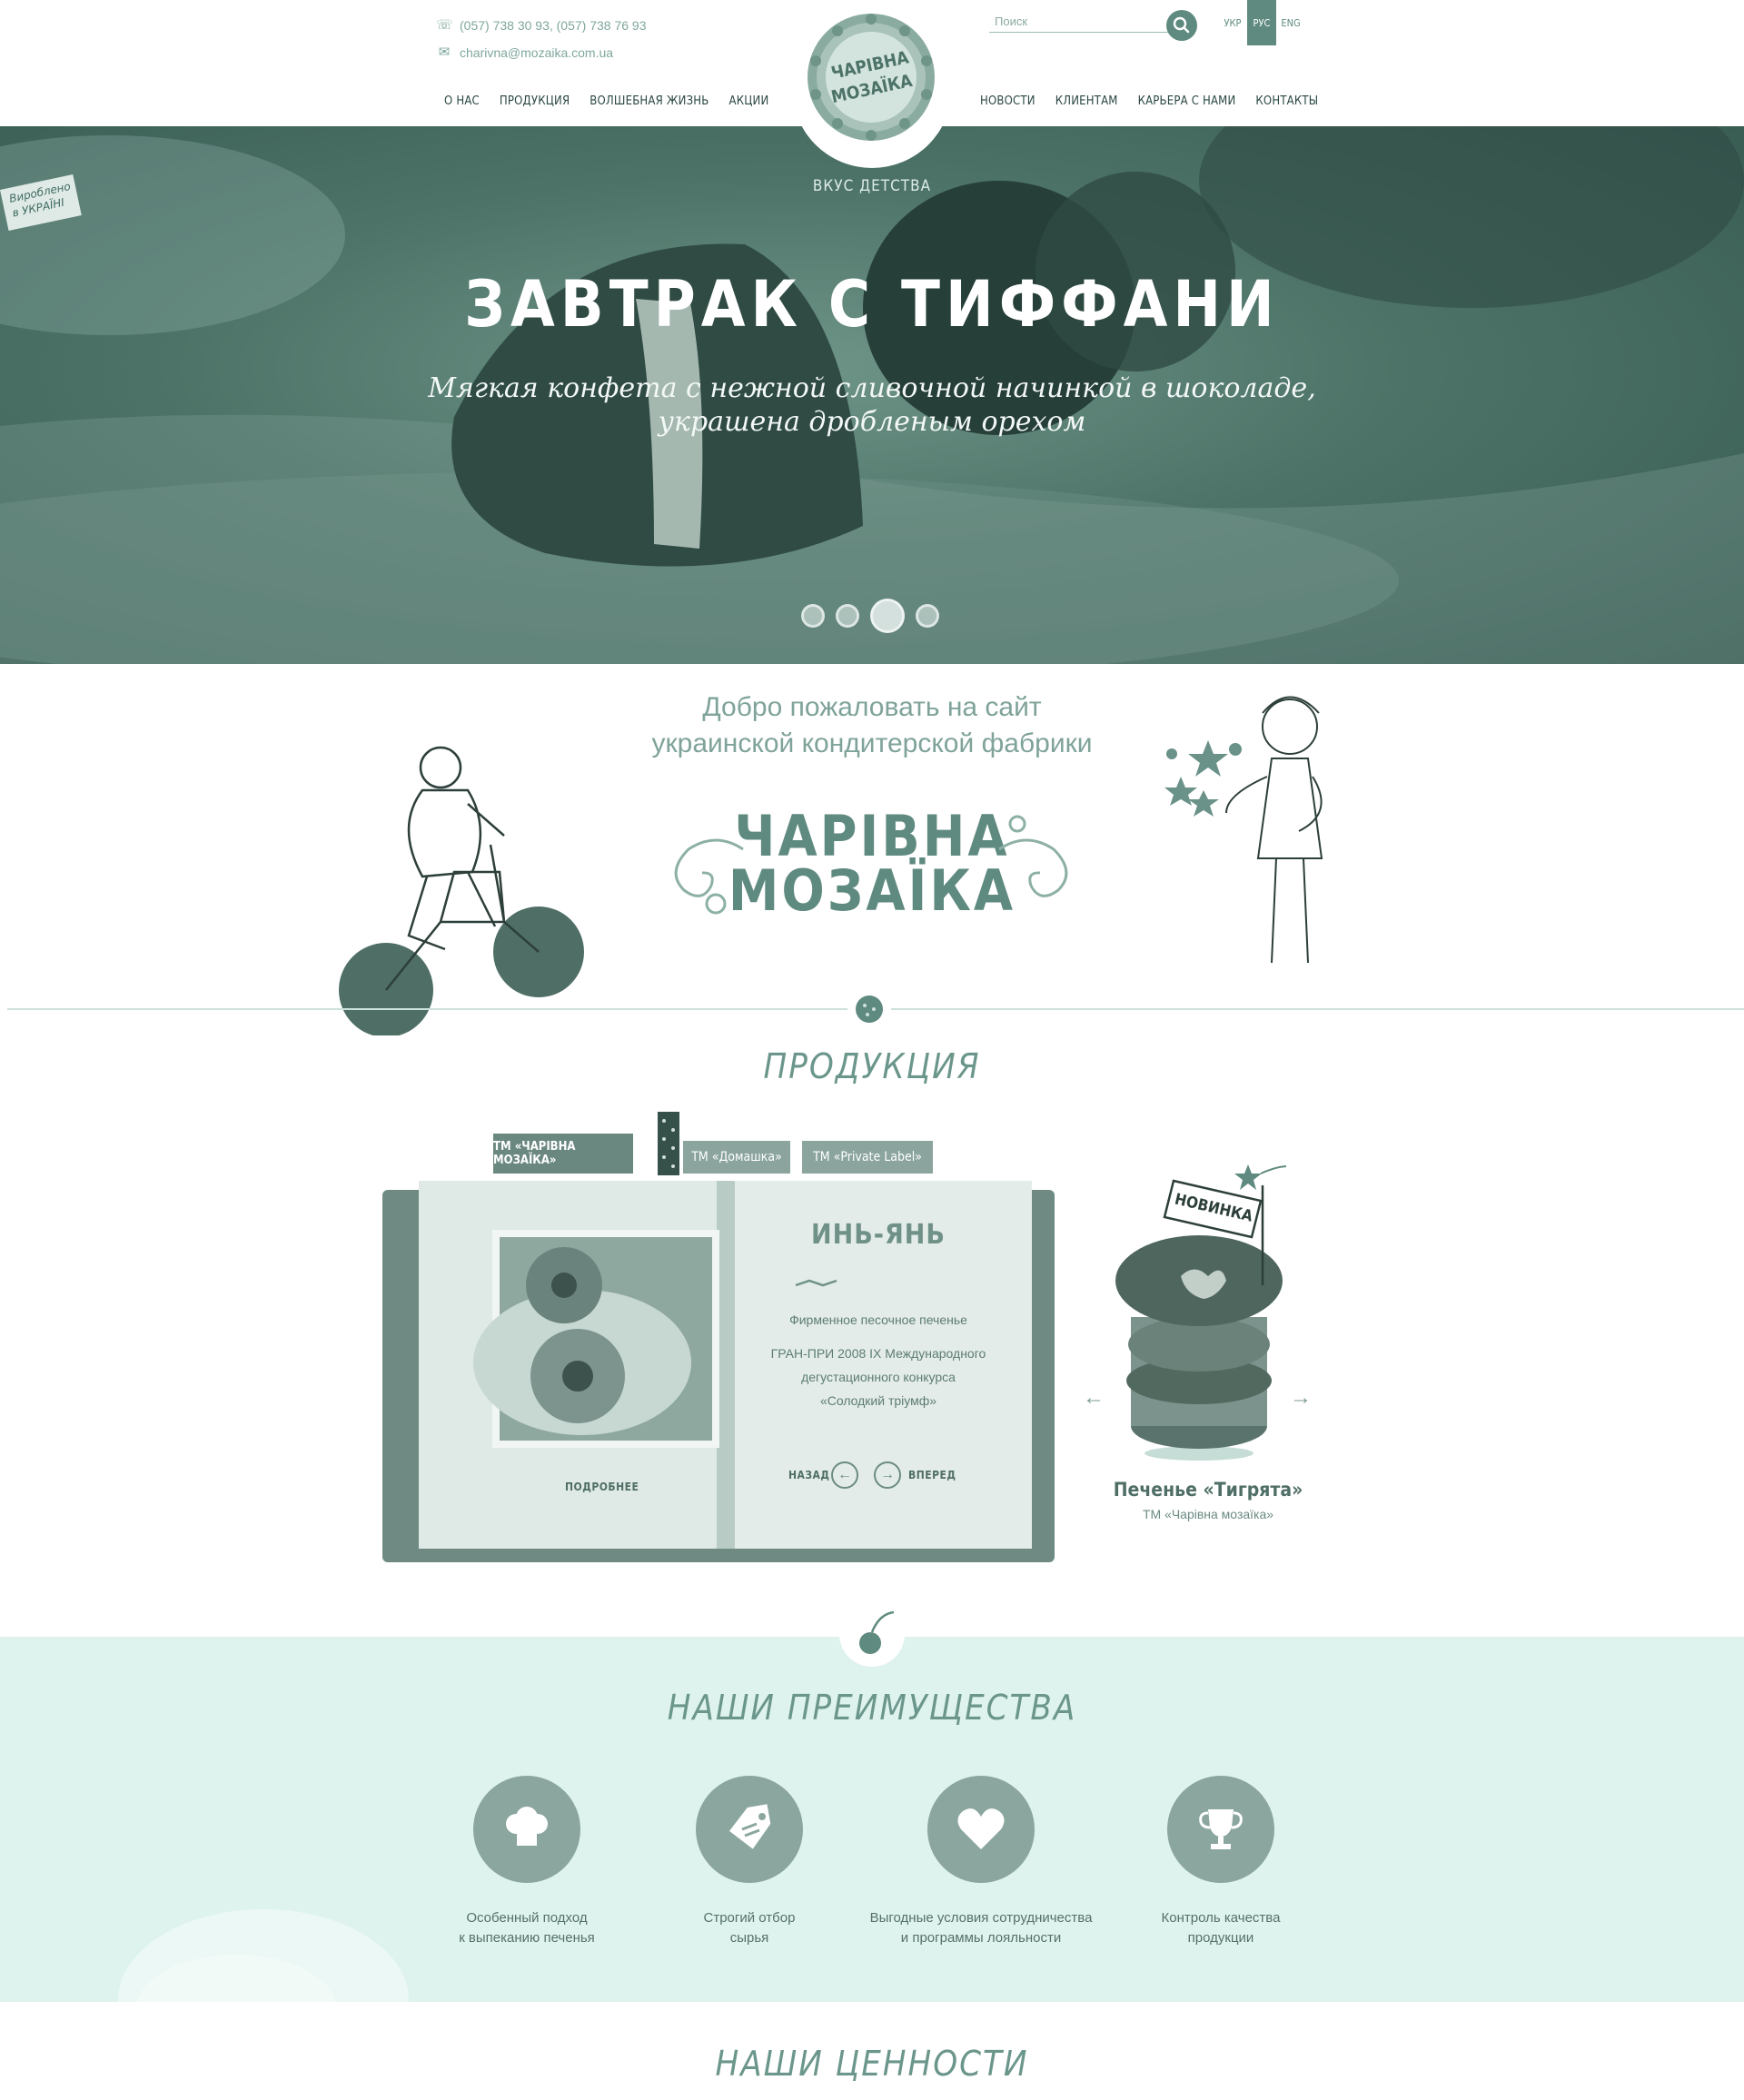 Image resolution: width=1744 pixels, height=2100 pixels. Describe the element at coordinates (1301, 1398) in the screenshot. I see `product-next-arrow-icon: →` at that location.